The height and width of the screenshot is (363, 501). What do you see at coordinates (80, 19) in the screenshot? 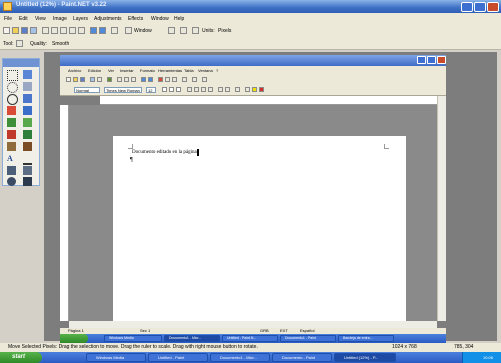
I see `menu-layers: Layers` at bounding box center [80, 19].